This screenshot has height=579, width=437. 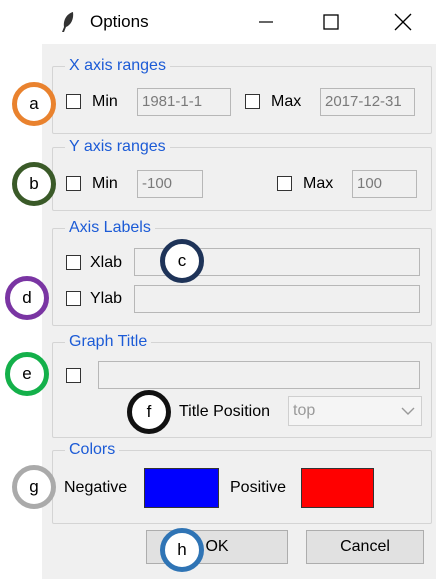 What do you see at coordinates (105, 101) in the screenshot?
I see `x-min-label: Min` at bounding box center [105, 101].